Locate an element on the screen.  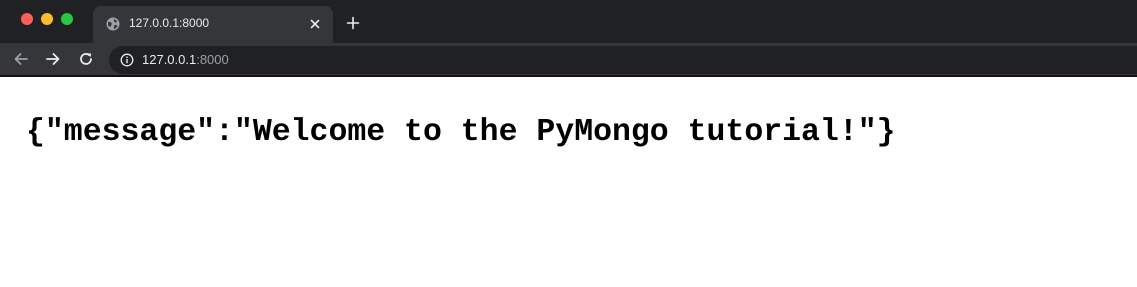
url-text: 127.0.0.1:8000 is located at coordinates (185, 59).